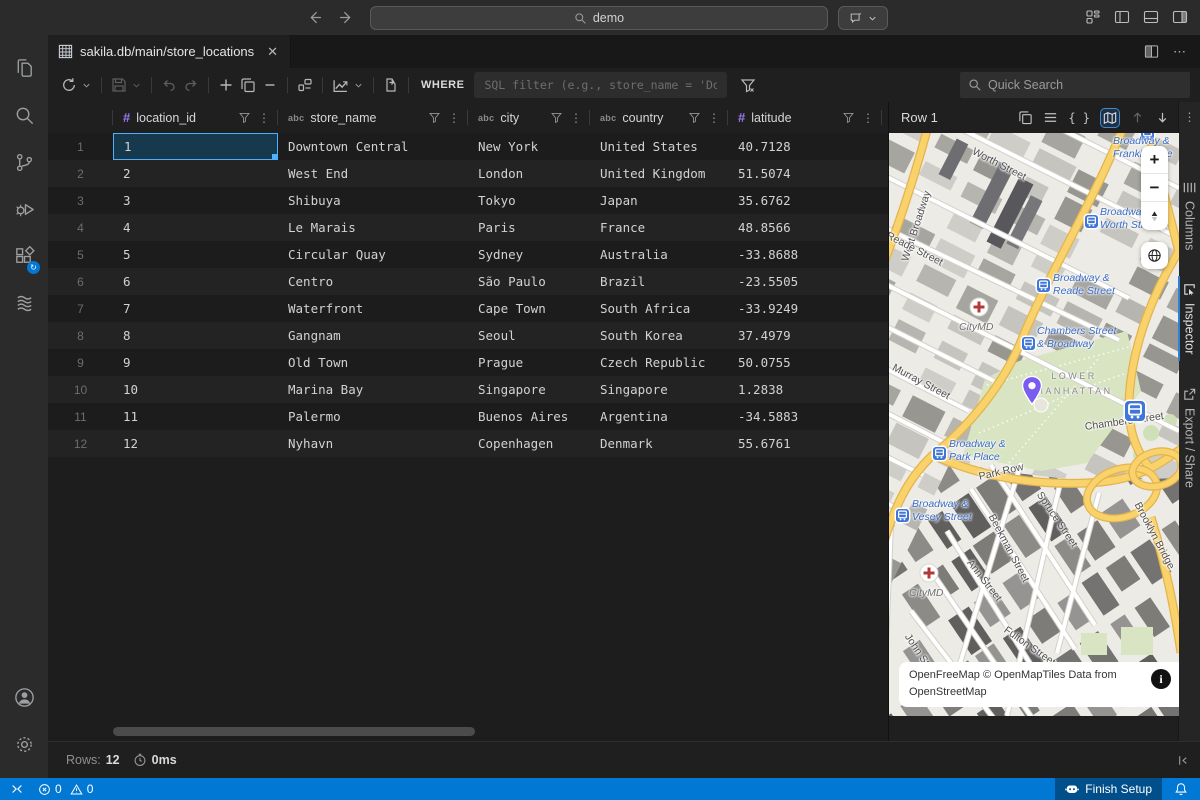 This screenshot has height=800, width=1200. Describe the element at coordinates (195, 173) in the screenshot. I see `cell-location_id: 2` at that location.